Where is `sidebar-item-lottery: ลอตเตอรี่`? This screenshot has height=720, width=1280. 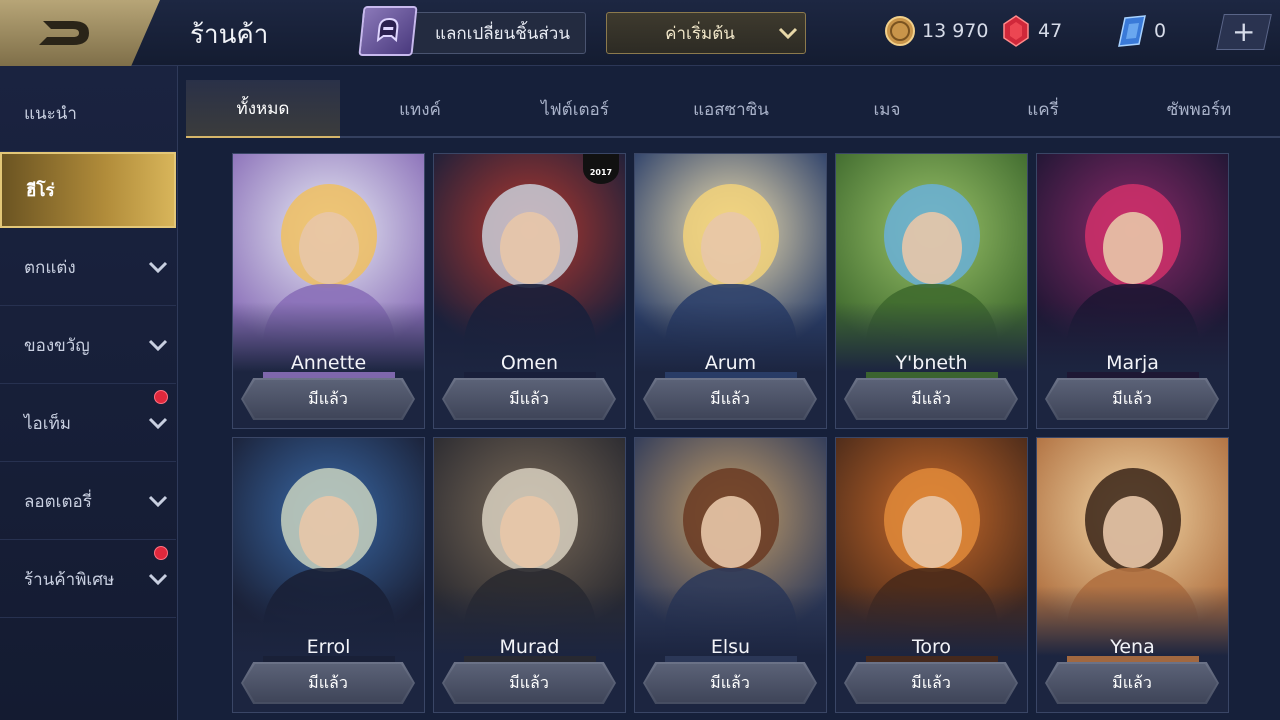 sidebar-item-lottery: ลอตเตอรี่ is located at coordinates (88, 502).